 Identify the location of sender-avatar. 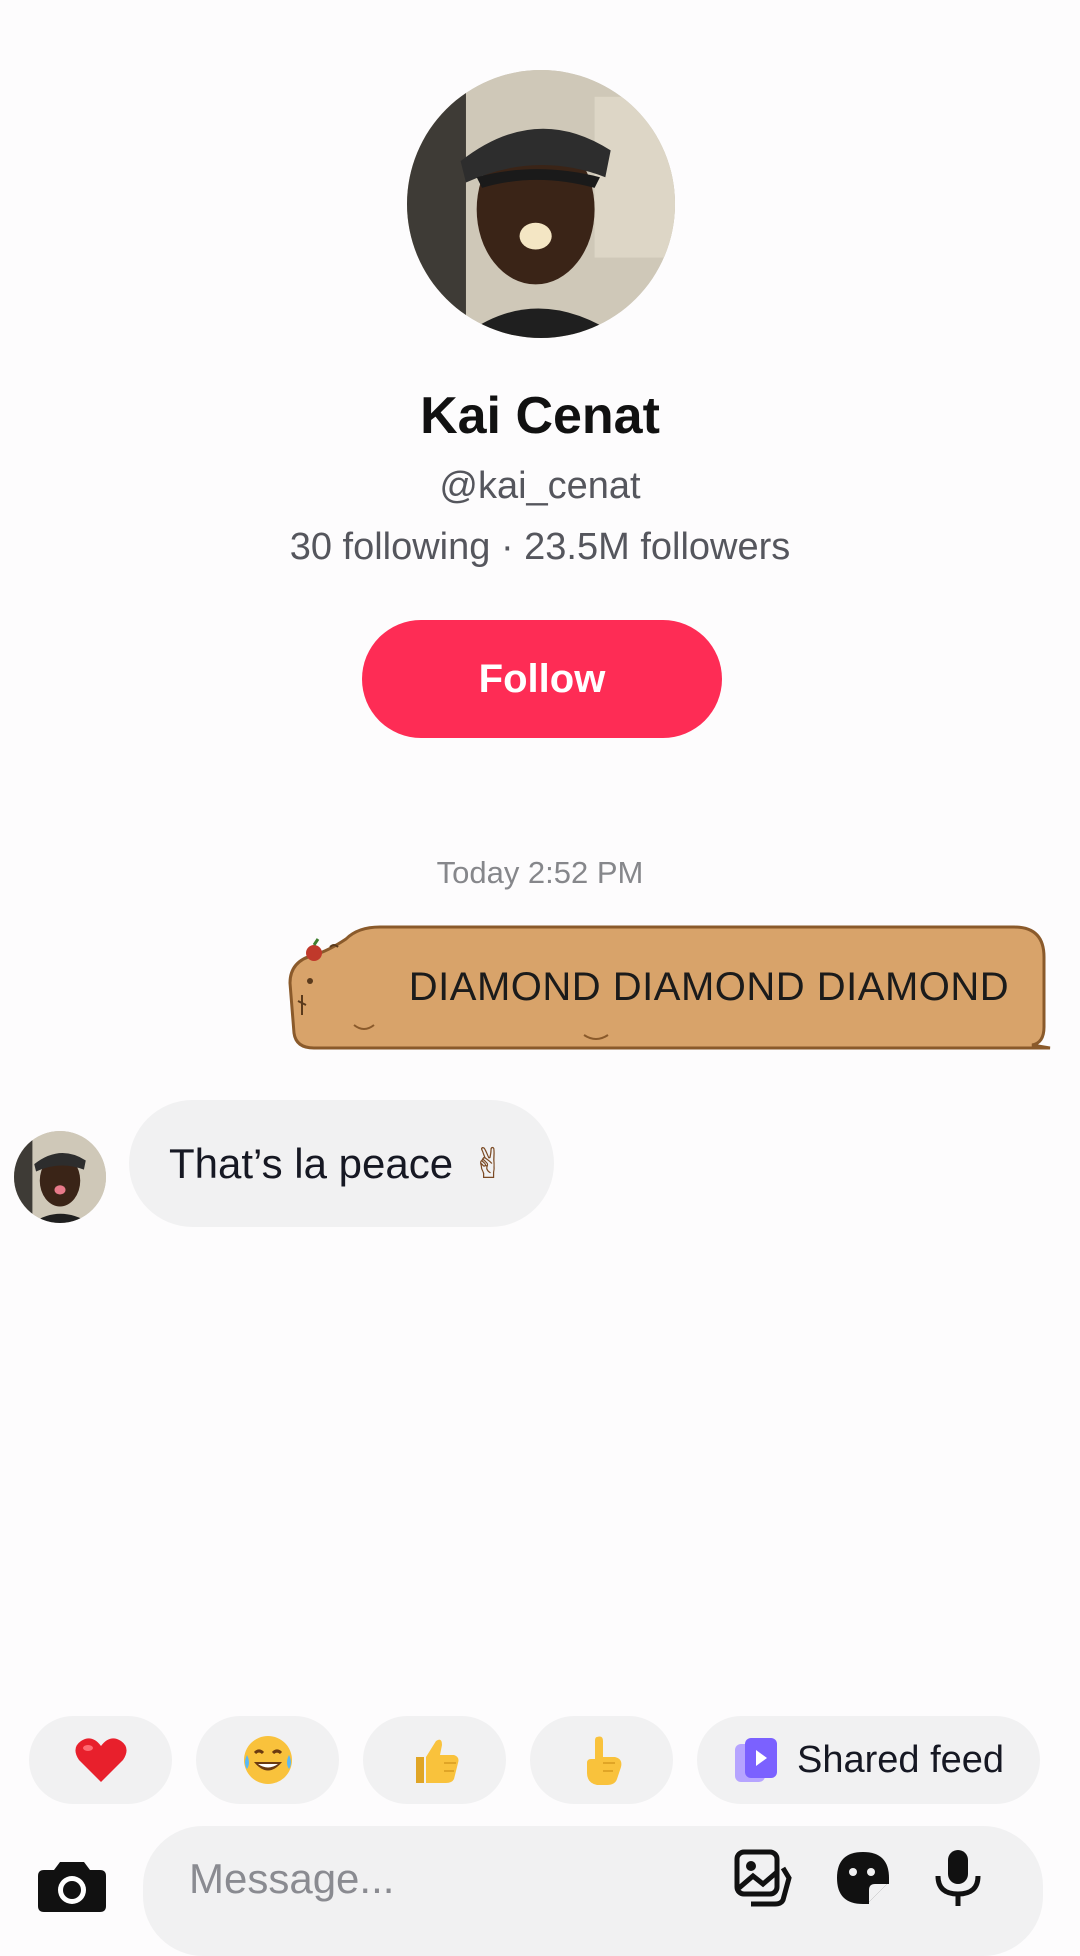
(60, 1177).